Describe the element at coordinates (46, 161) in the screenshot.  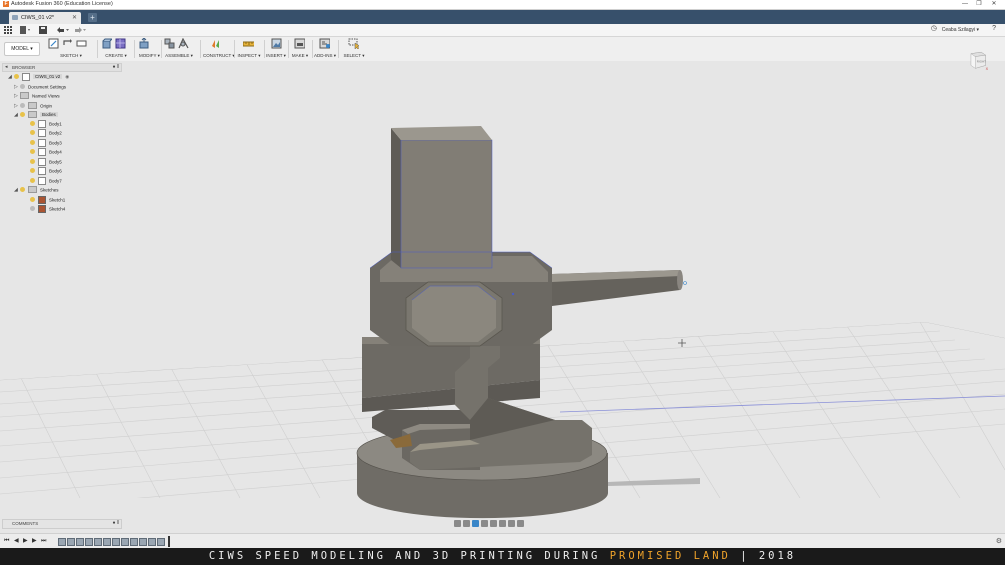
I see `tree-item-body: Body5` at that location.